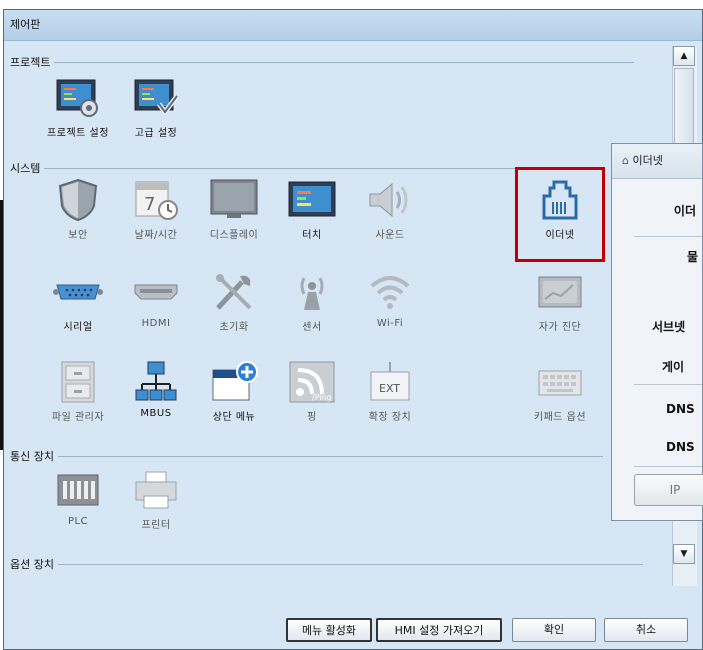  I want to click on monitor-icon, so click(234, 200).